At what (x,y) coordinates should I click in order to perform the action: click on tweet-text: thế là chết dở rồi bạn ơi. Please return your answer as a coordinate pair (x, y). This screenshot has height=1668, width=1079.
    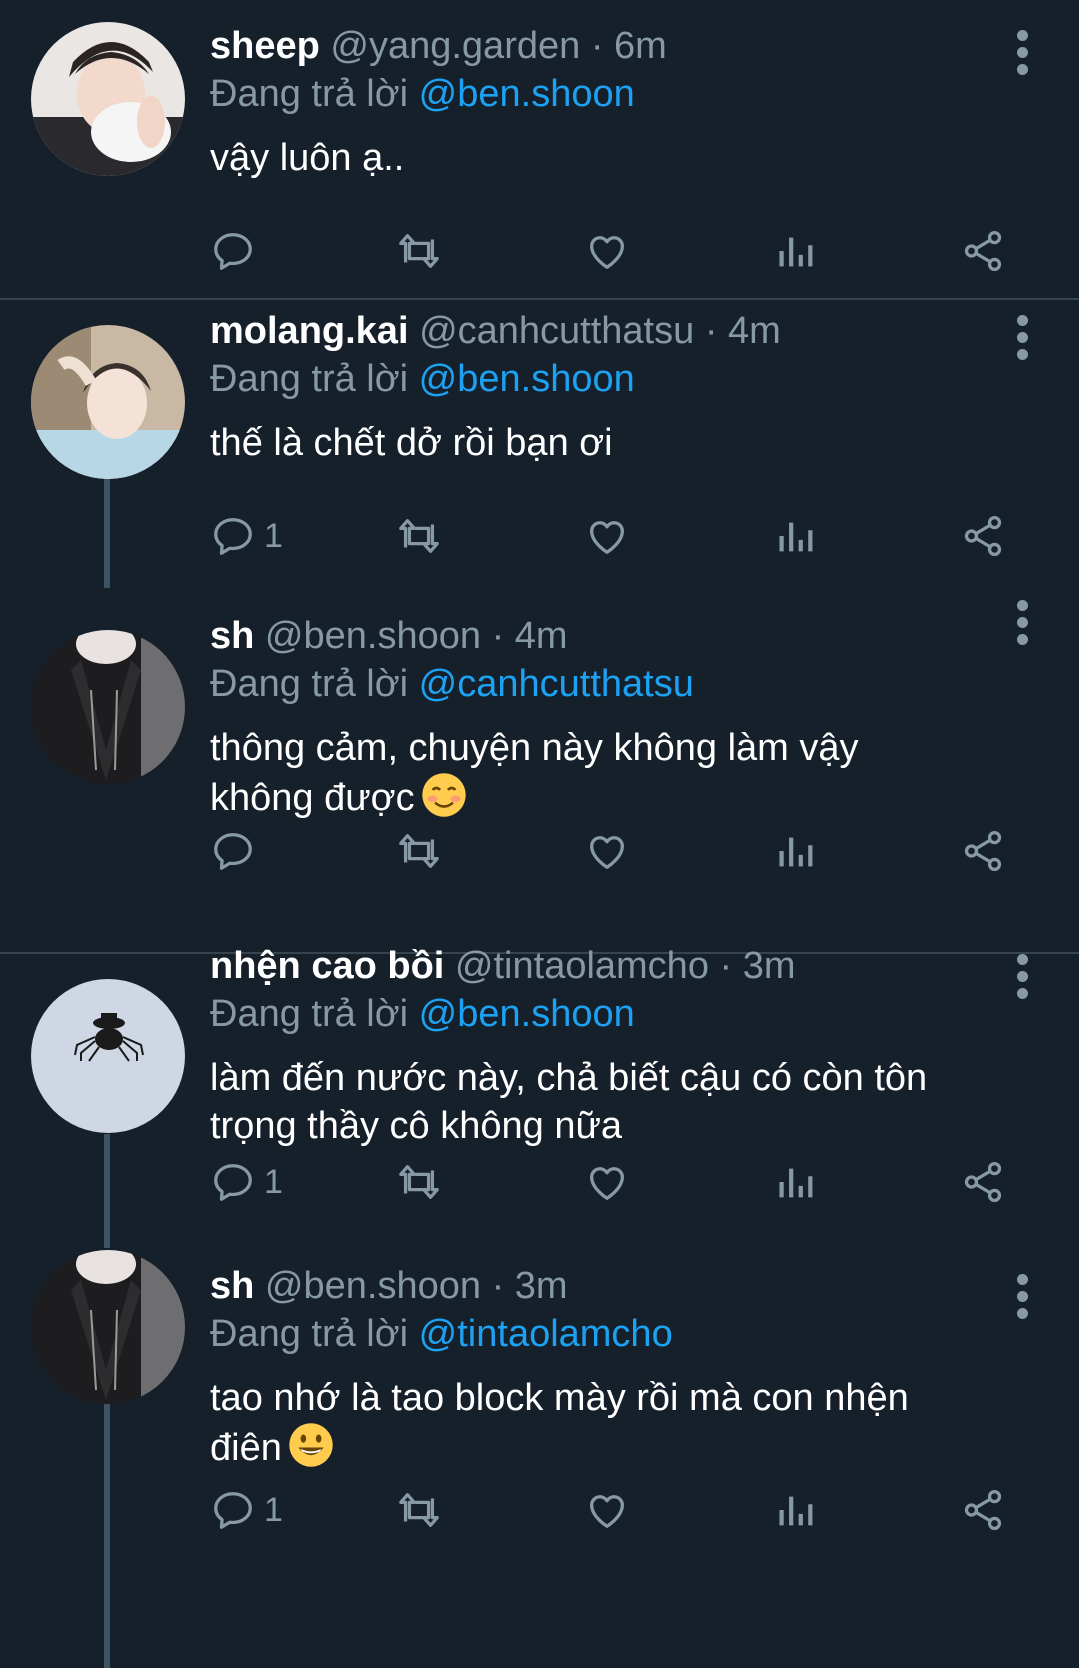
    Looking at the image, I should click on (614, 443).